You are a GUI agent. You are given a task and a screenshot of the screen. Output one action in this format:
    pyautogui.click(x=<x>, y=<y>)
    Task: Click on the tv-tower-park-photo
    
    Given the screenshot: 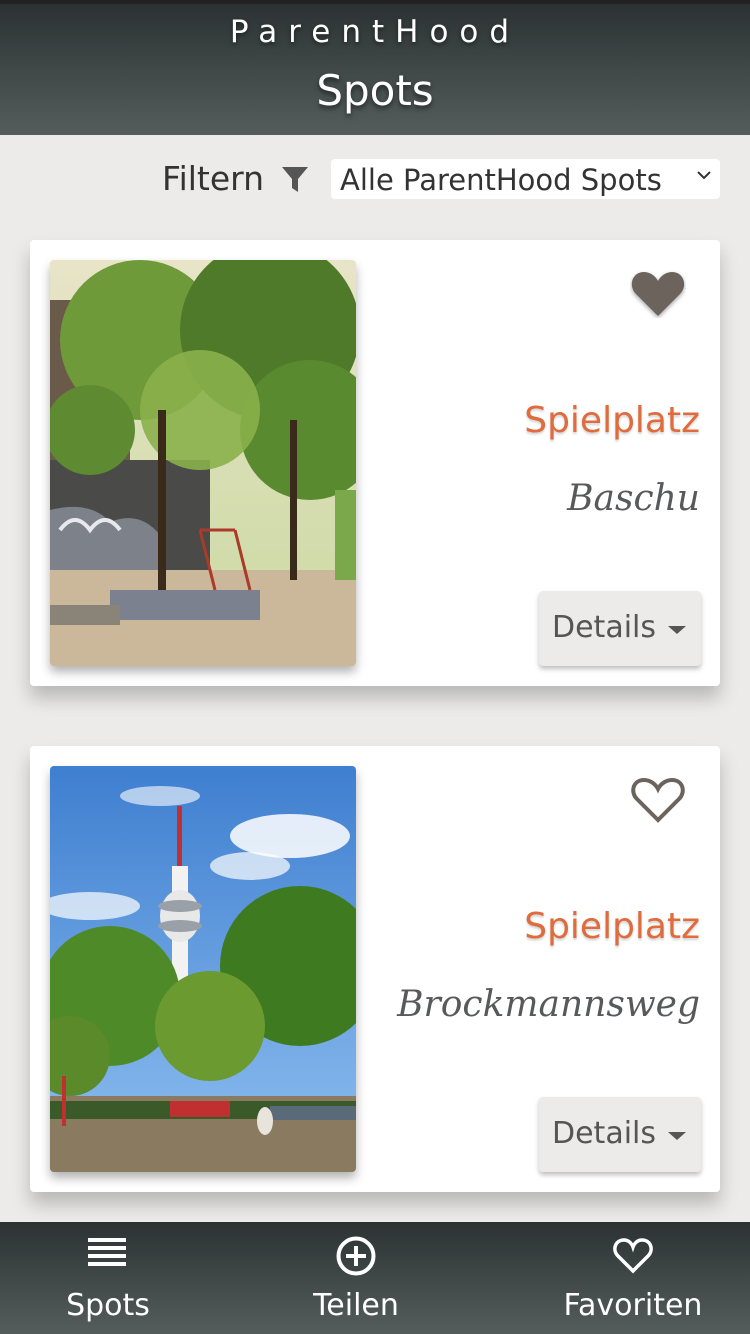 What is the action you would take?
    pyautogui.click(x=203, y=969)
    